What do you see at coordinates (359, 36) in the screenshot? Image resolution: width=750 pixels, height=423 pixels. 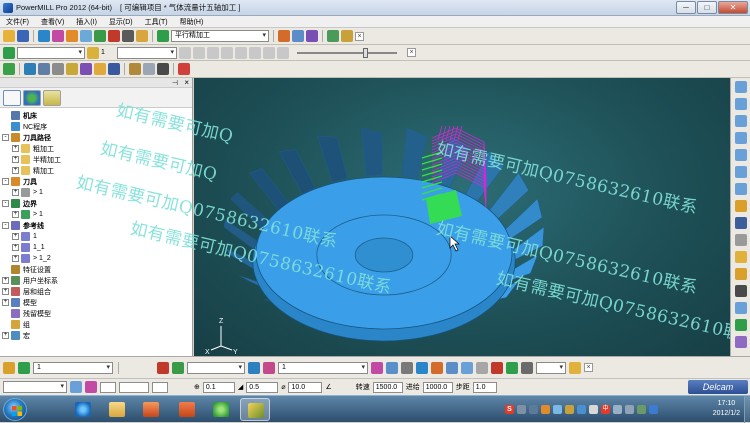 I see `toolbar-close-icon: ×` at bounding box center [359, 36].